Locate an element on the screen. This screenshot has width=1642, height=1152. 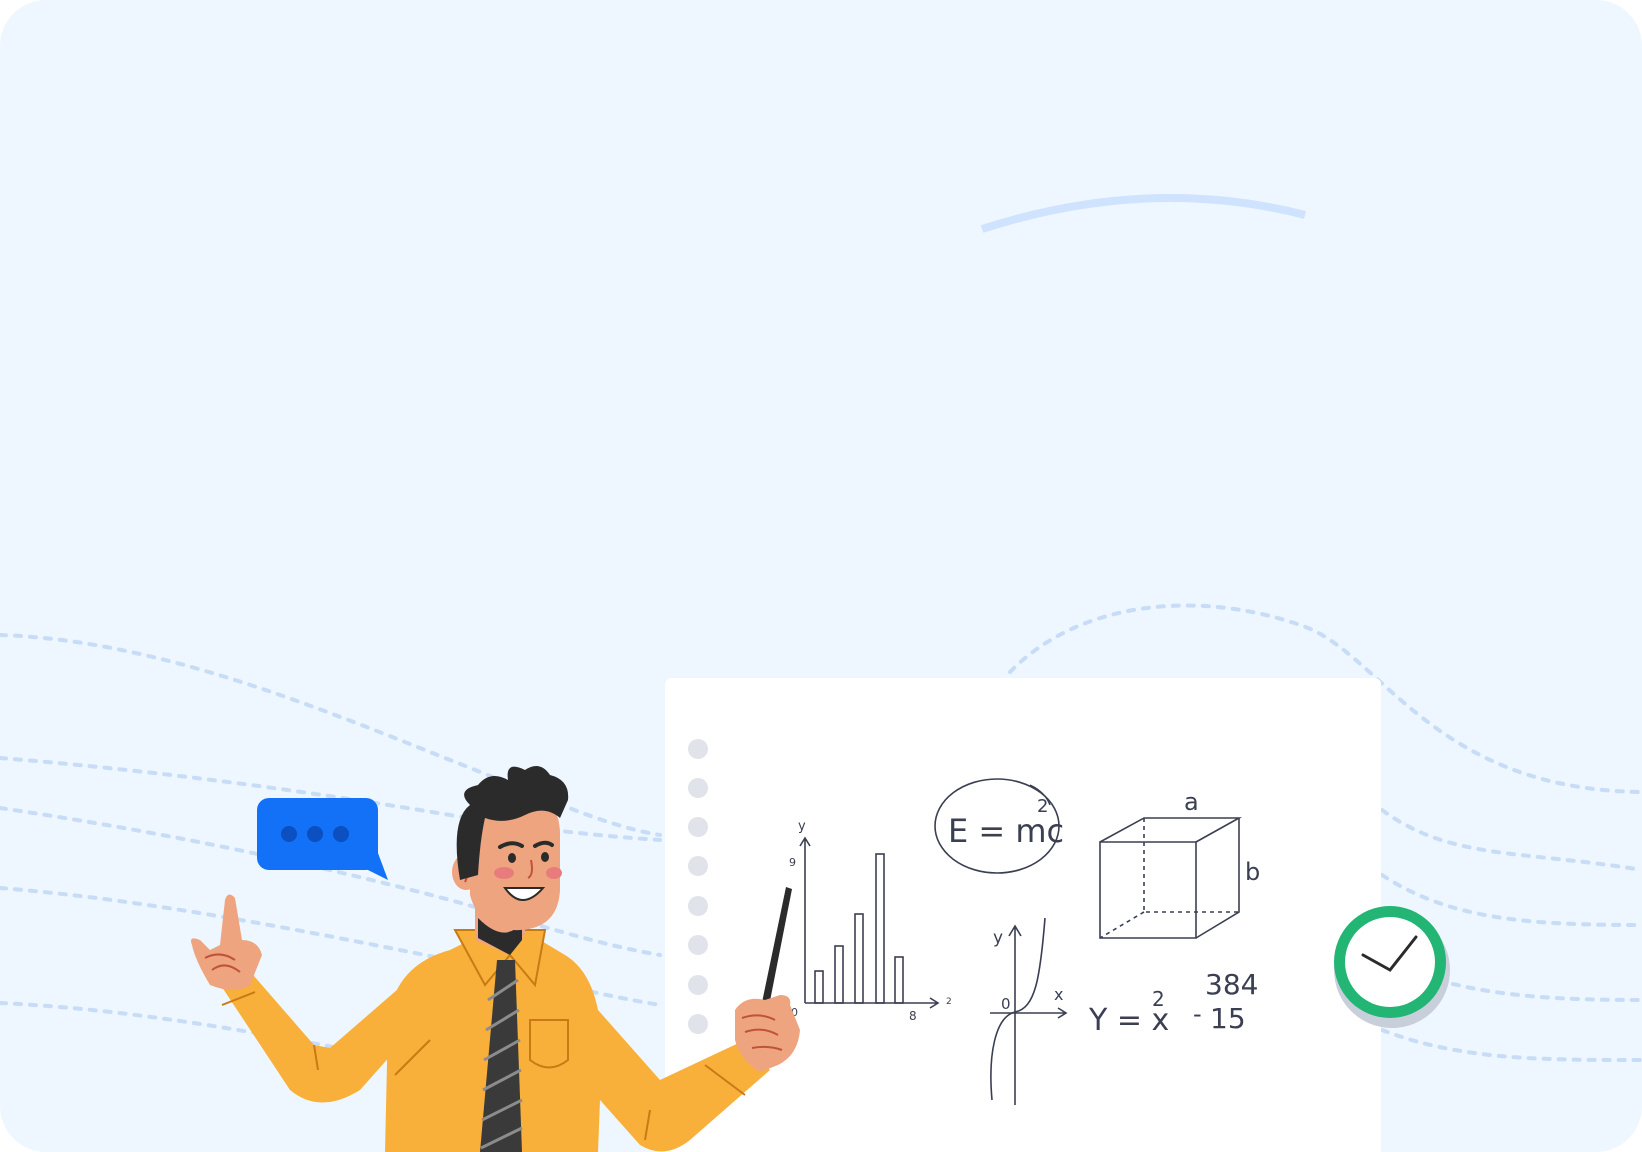
bar-chart-y-label: y is located at coordinates (802, 826).